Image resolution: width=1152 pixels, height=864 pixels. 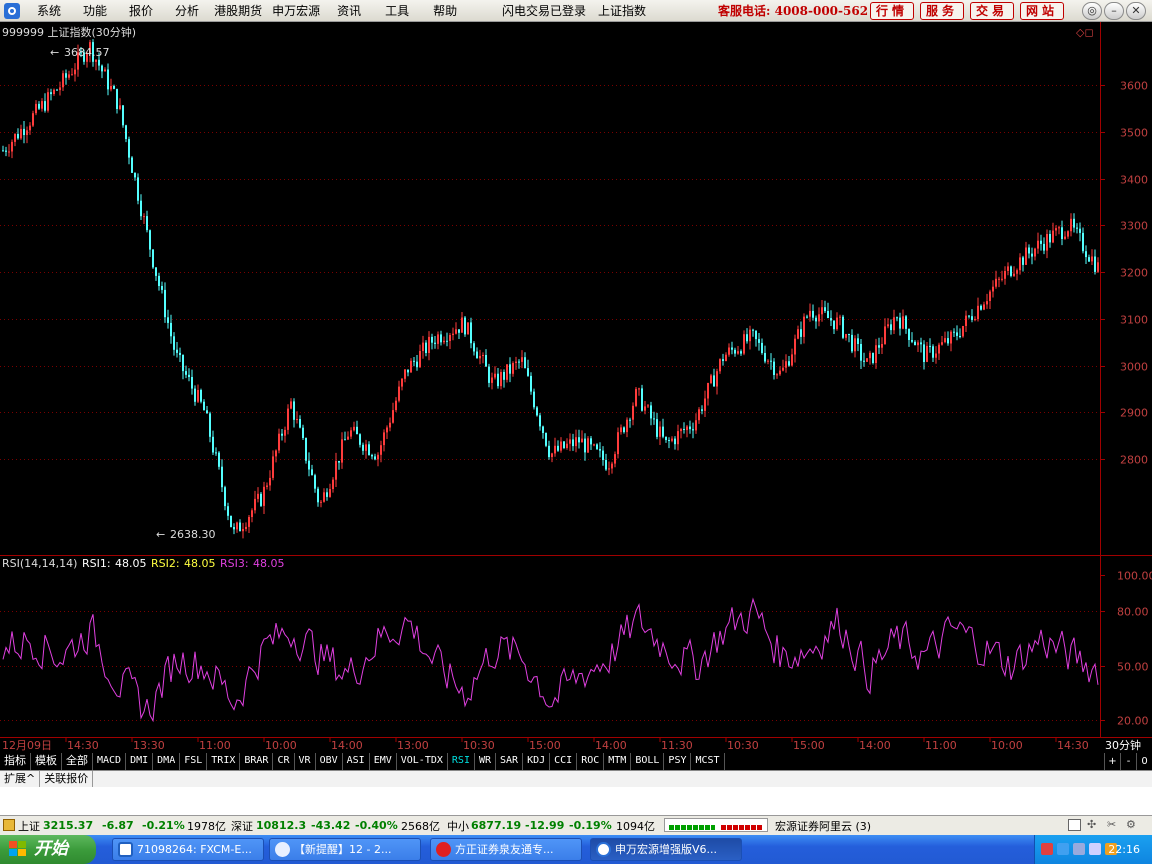 What do you see at coordinates (486, 761) in the screenshot?
I see `tab-wr: WR` at bounding box center [486, 761].